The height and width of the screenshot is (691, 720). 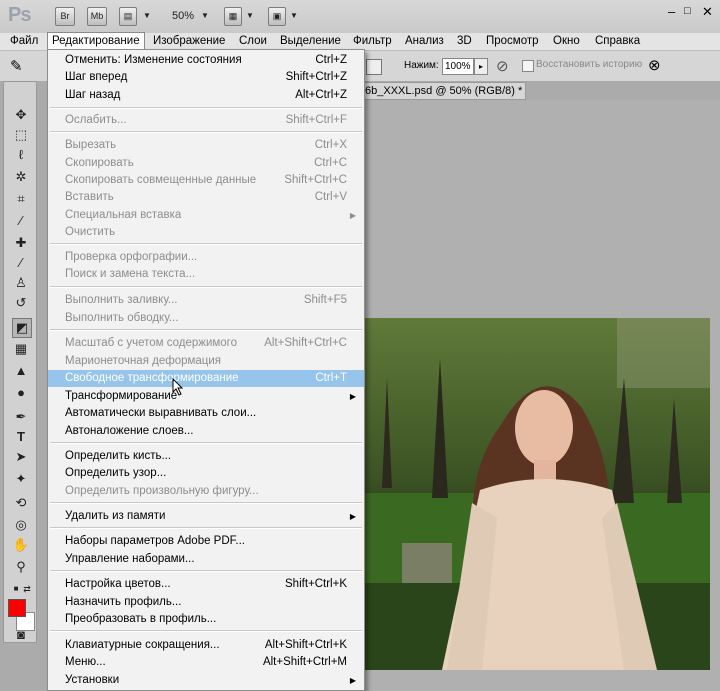 I want to click on marquee-tool-icon: ⬚, so click(x=21, y=135).